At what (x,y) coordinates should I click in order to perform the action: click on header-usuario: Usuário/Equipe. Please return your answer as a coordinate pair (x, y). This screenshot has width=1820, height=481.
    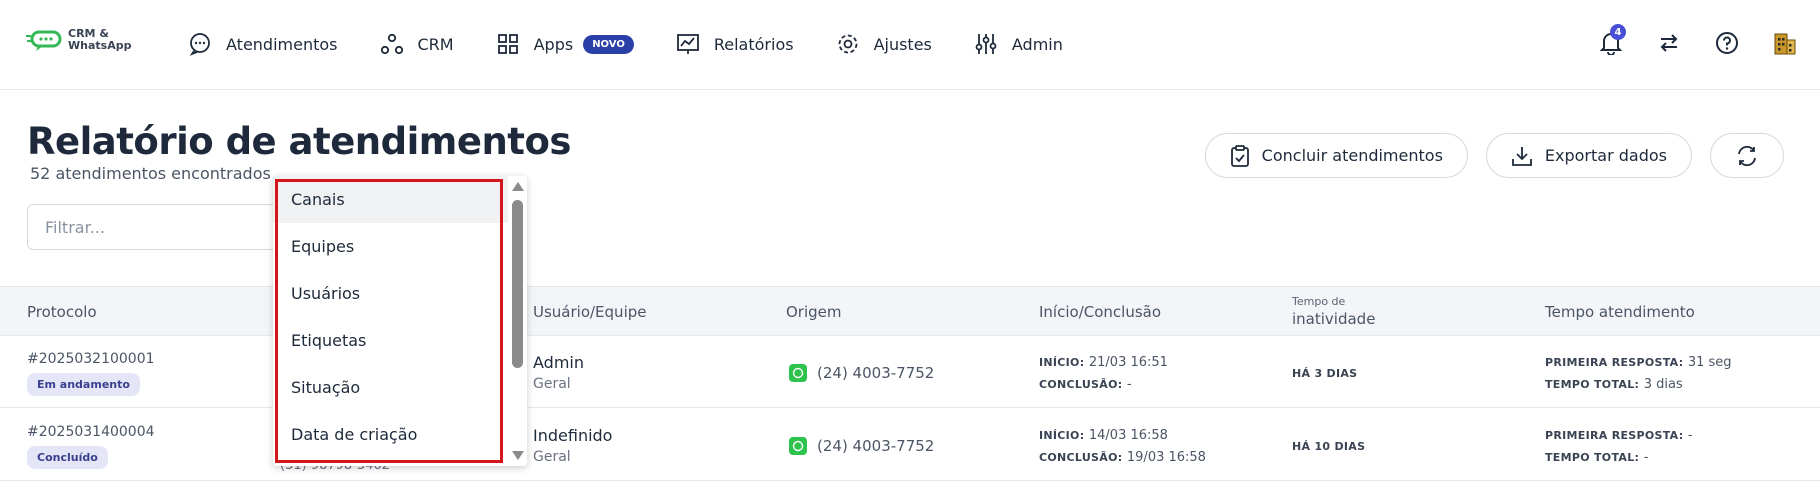
    Looking at the image, I should click on (589, 312).